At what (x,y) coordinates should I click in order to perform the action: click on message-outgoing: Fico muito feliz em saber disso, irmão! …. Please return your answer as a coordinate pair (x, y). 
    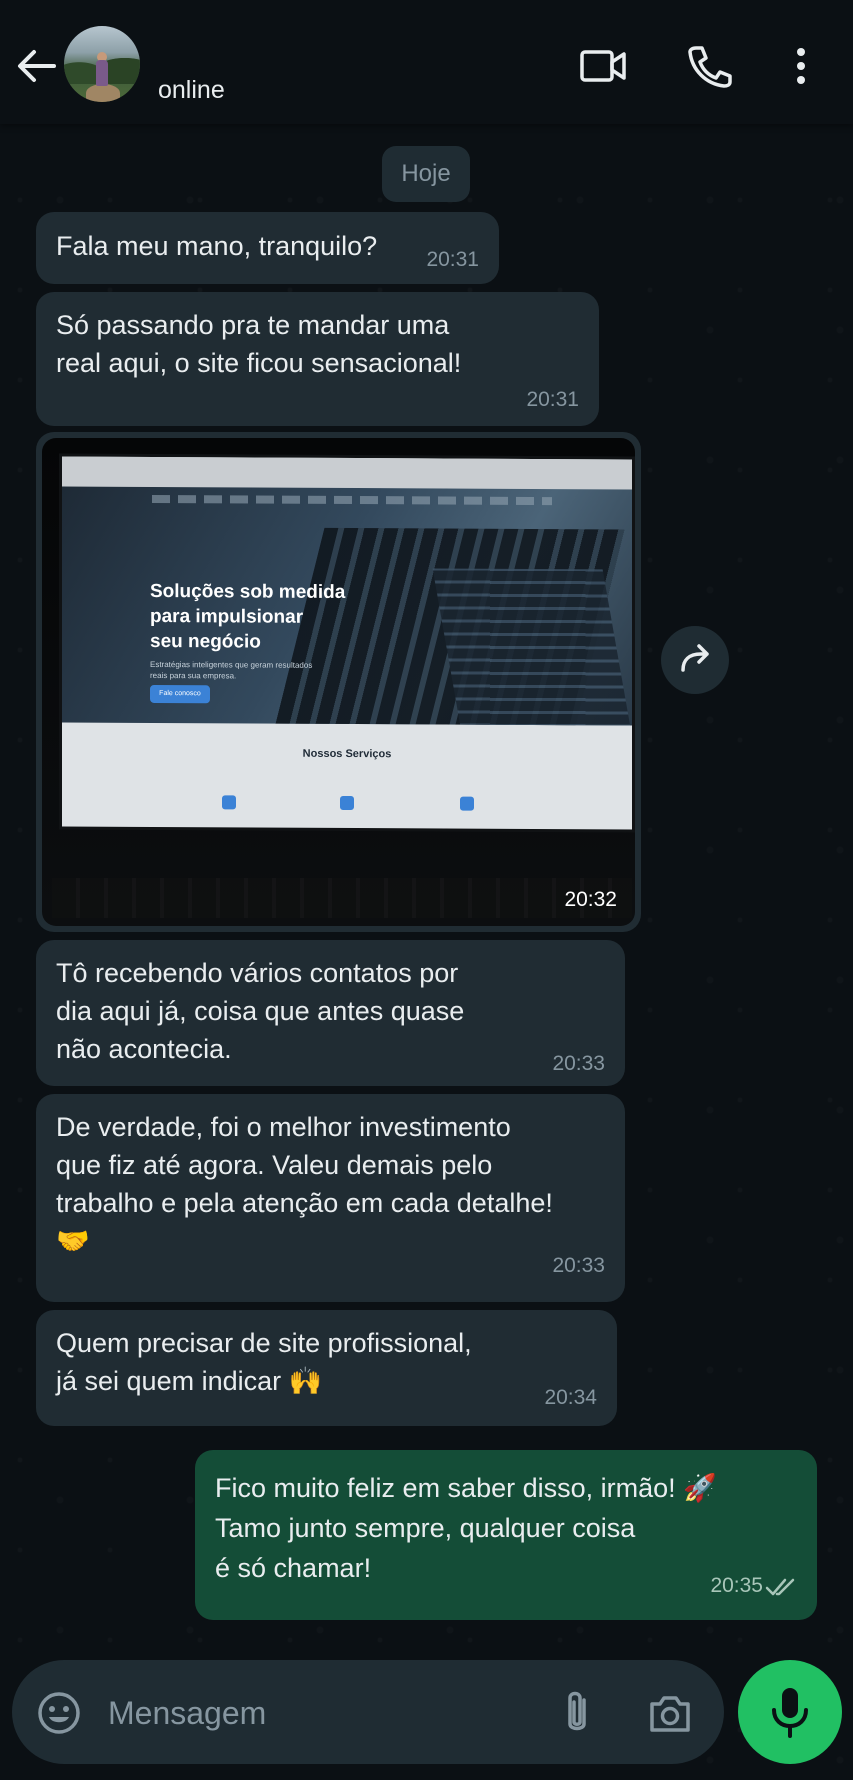
    Looking at the image, I should click on (506, 1535).